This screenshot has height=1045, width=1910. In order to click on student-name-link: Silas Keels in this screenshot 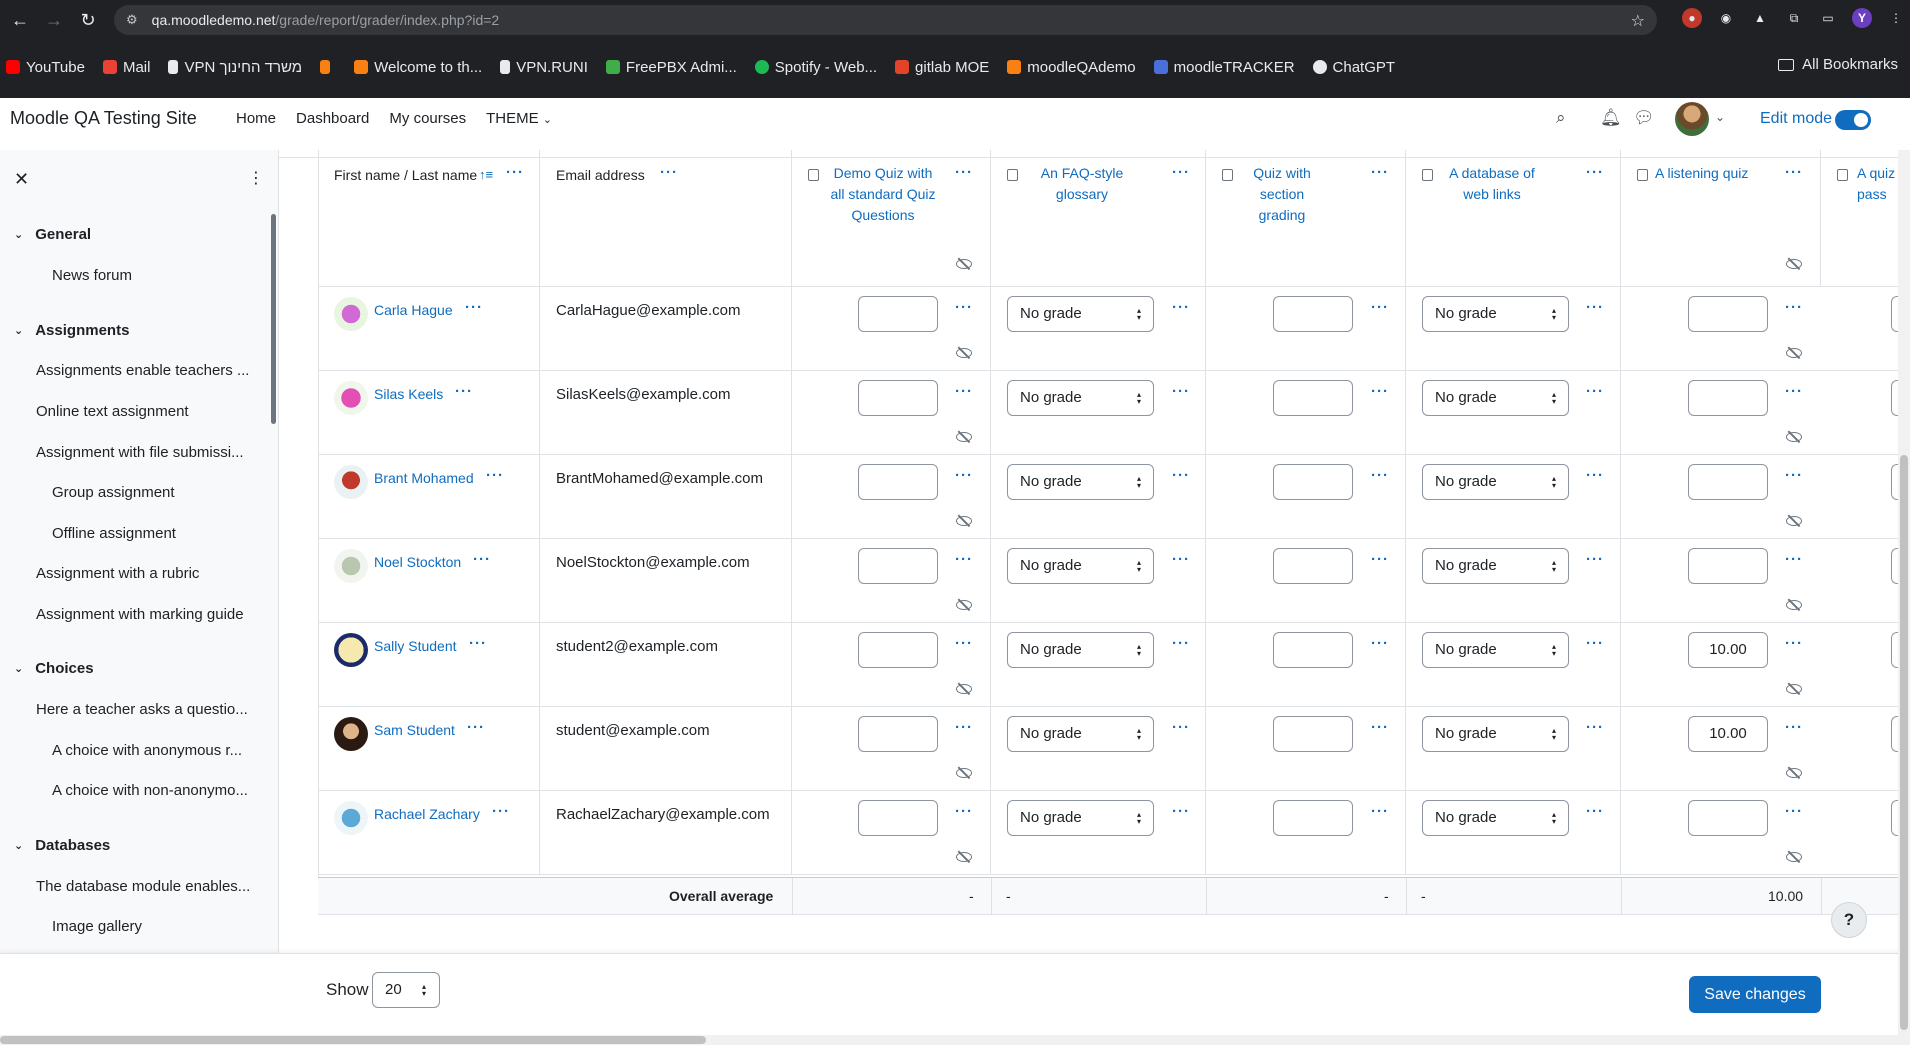, I will do `click(408, 394)`.